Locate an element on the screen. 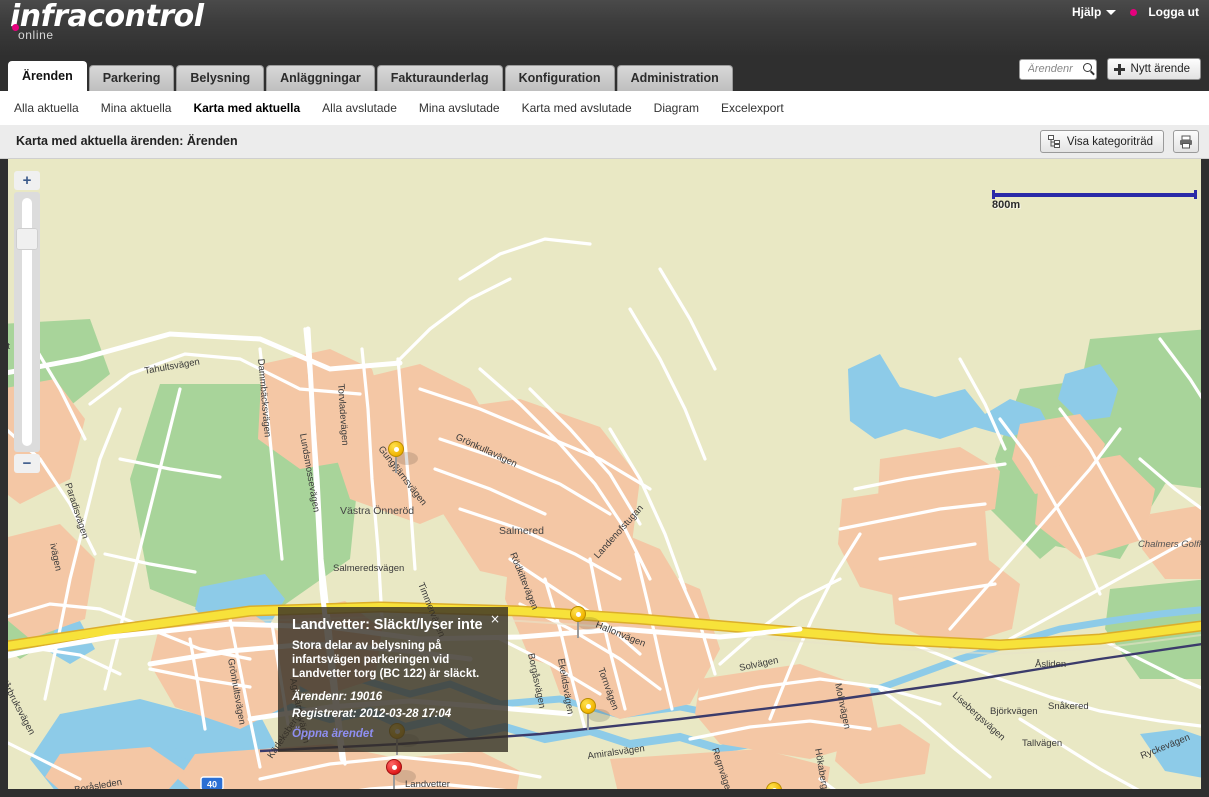 This screenshot has width=1209, height=797. svg-text: 40 is located at coordinates (212, 785).